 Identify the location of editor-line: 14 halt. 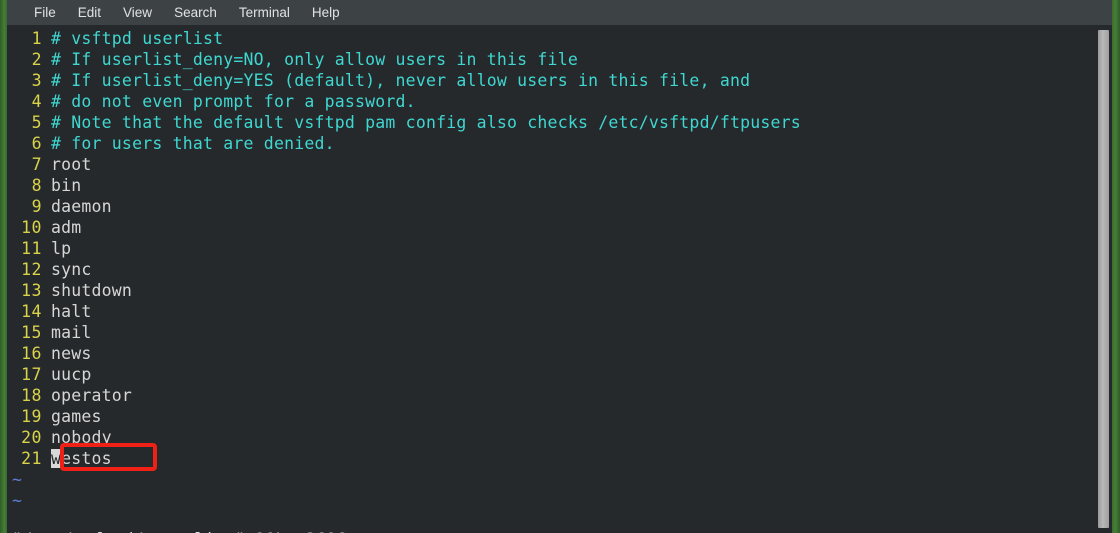
(552, 311).